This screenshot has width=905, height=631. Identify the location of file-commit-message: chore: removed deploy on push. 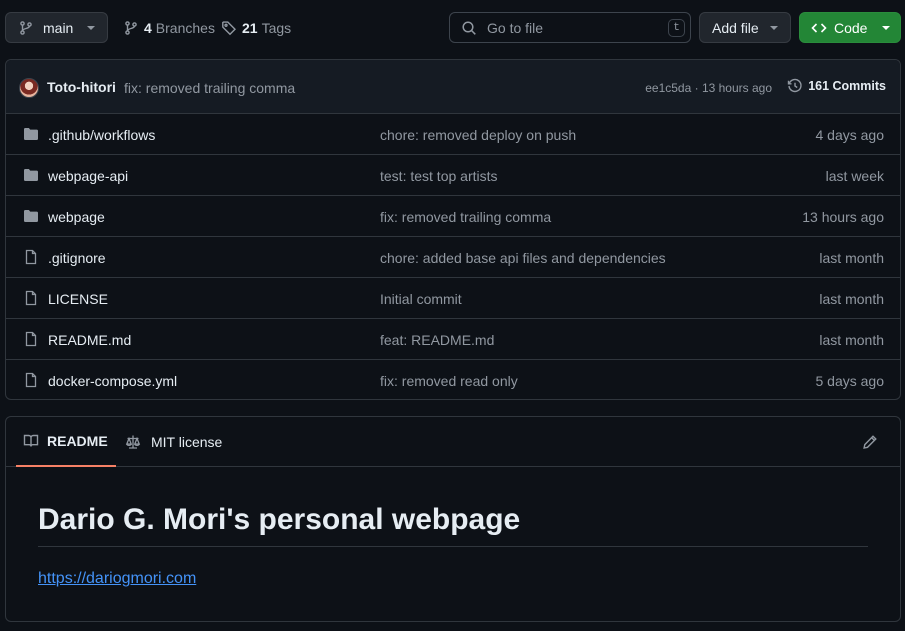
(478, 135).